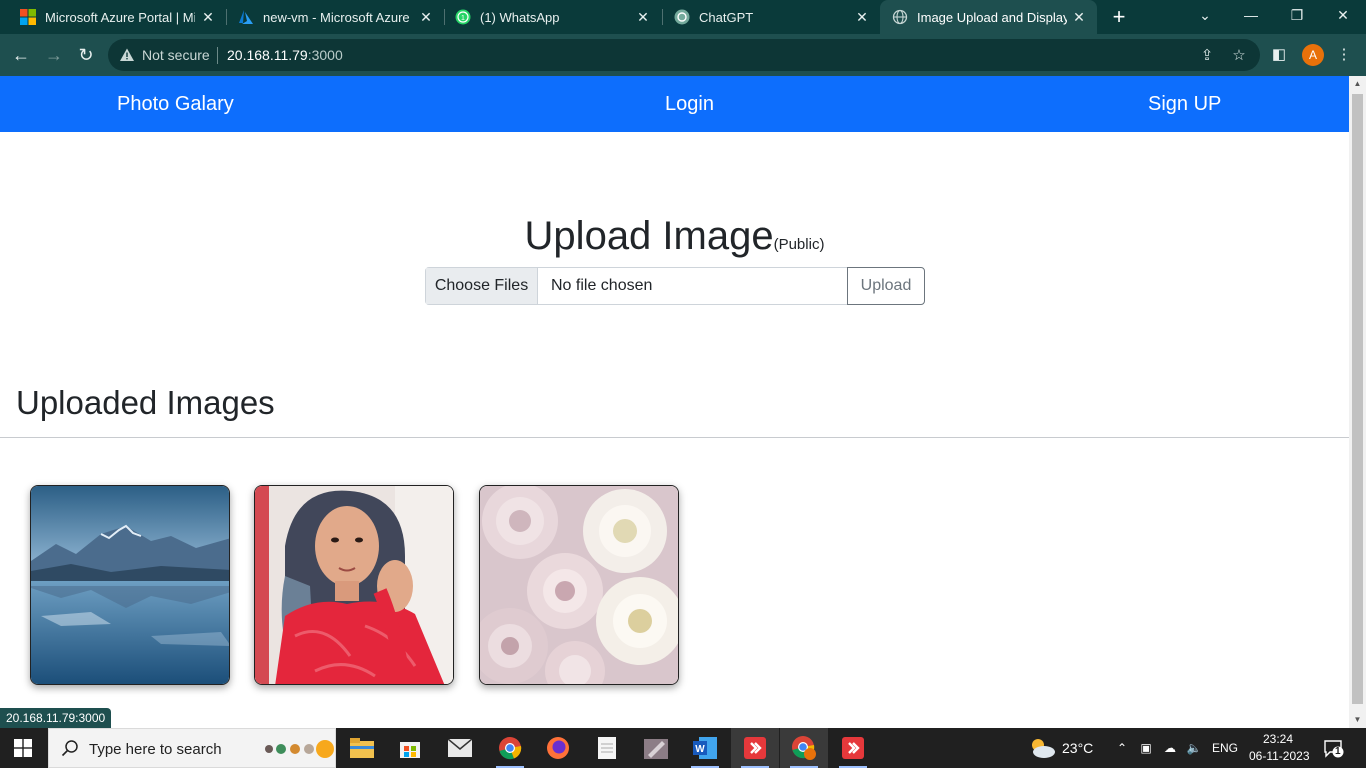 The image size is (1366, 768). What do you see at coordinates (767, 17) in the screenshot?
I see `tab-chatgpt: ChatGPT ✕` at bounding box center [767, 17].